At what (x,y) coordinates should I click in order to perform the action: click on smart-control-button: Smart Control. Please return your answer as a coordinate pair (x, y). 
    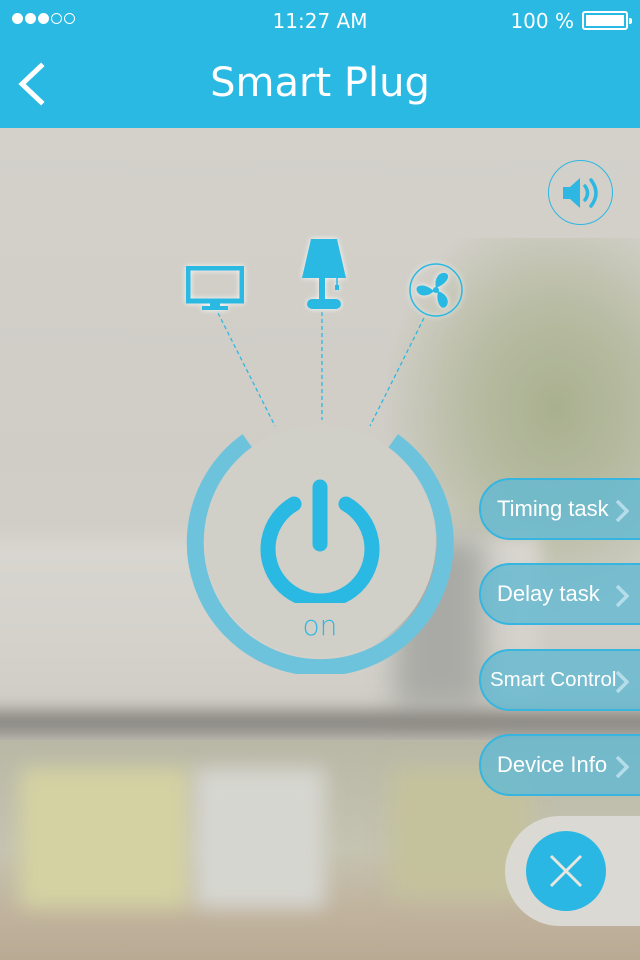
    Looking at the image, I should click on (559, 680).